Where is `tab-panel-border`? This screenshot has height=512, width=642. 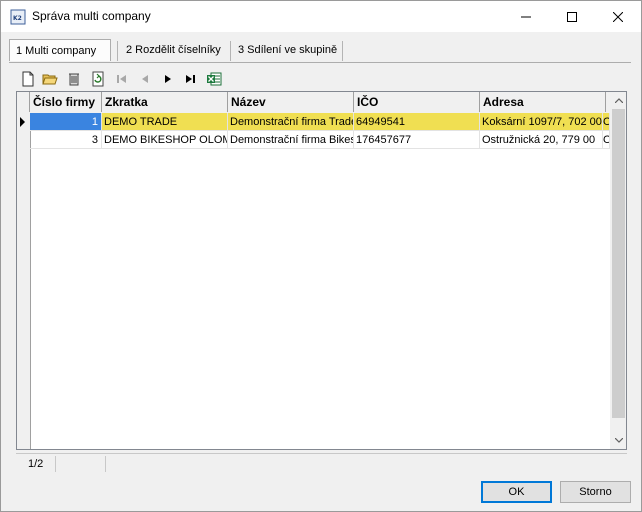 tab-panel-border is located at coordinates (320, 62).